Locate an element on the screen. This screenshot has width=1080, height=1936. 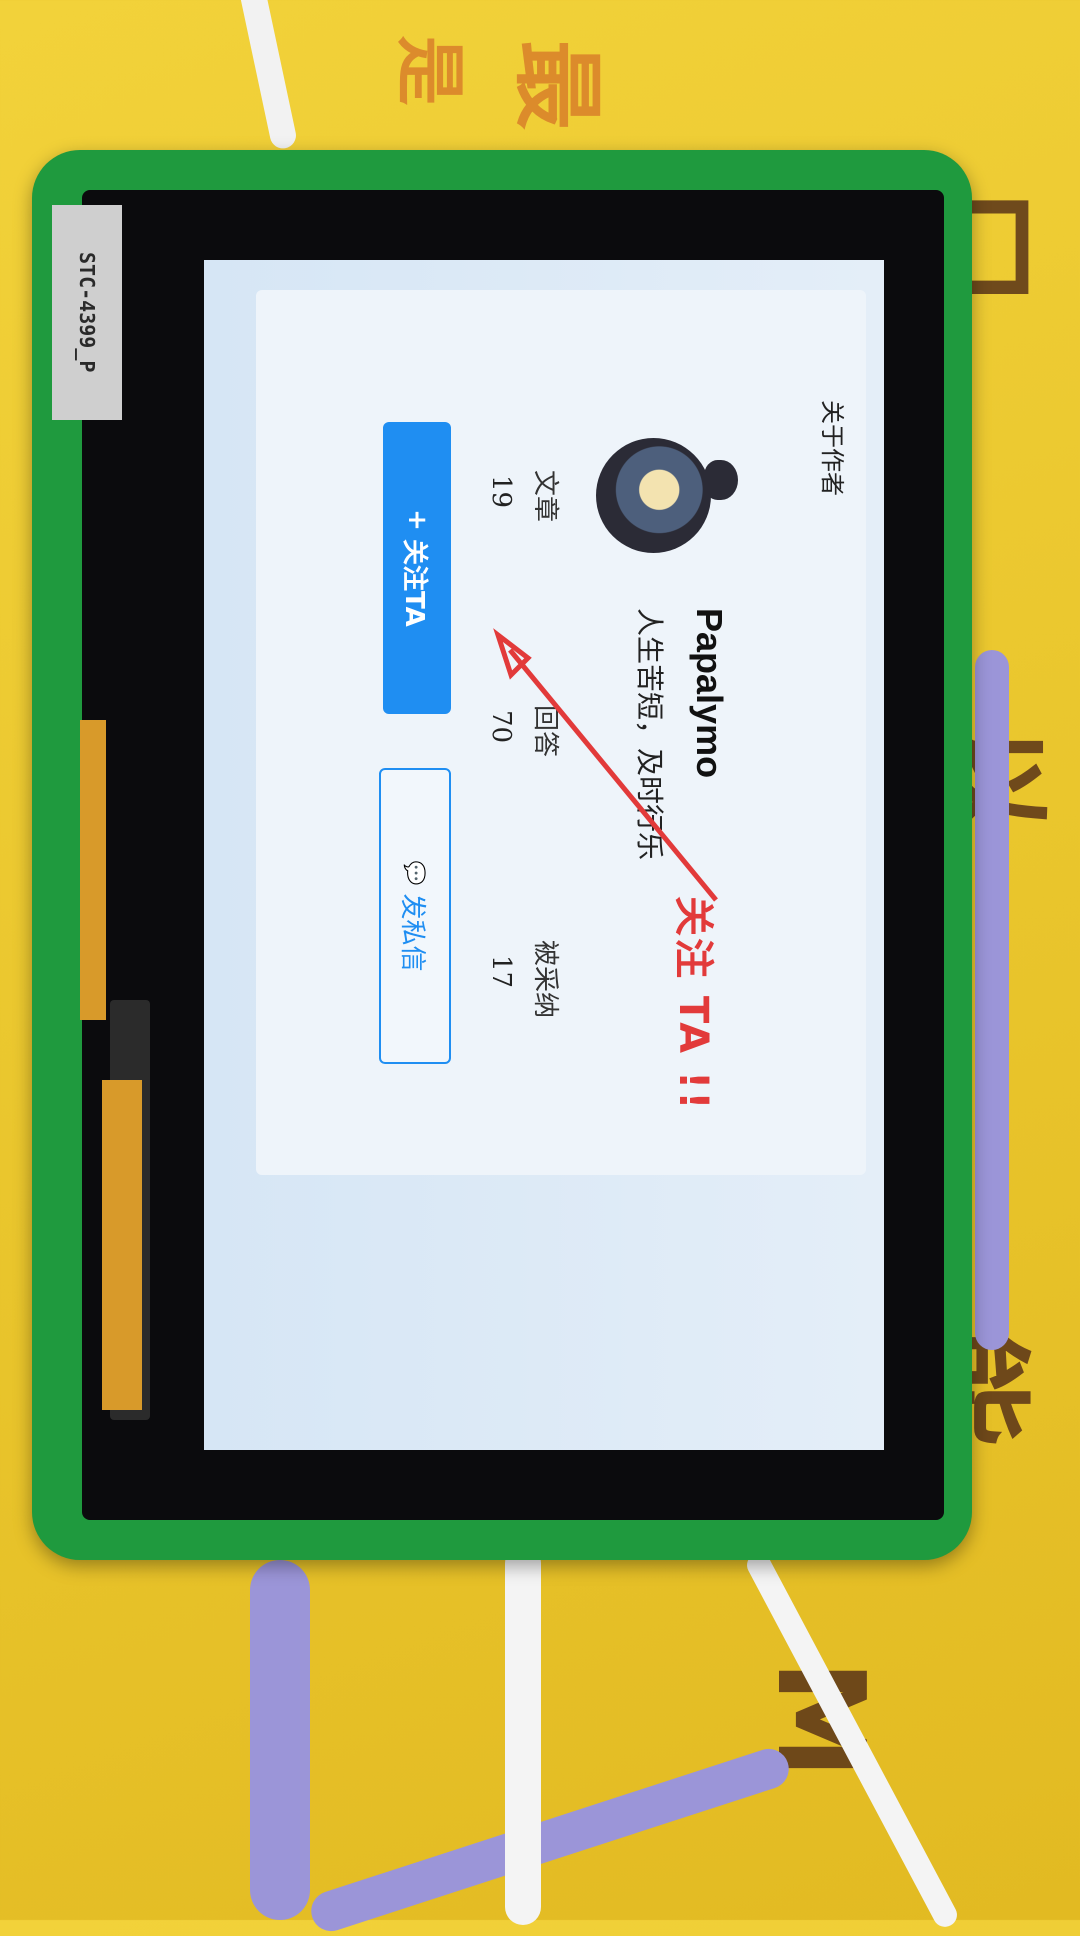
arrow-shaft is located at coordinates (613, 775).